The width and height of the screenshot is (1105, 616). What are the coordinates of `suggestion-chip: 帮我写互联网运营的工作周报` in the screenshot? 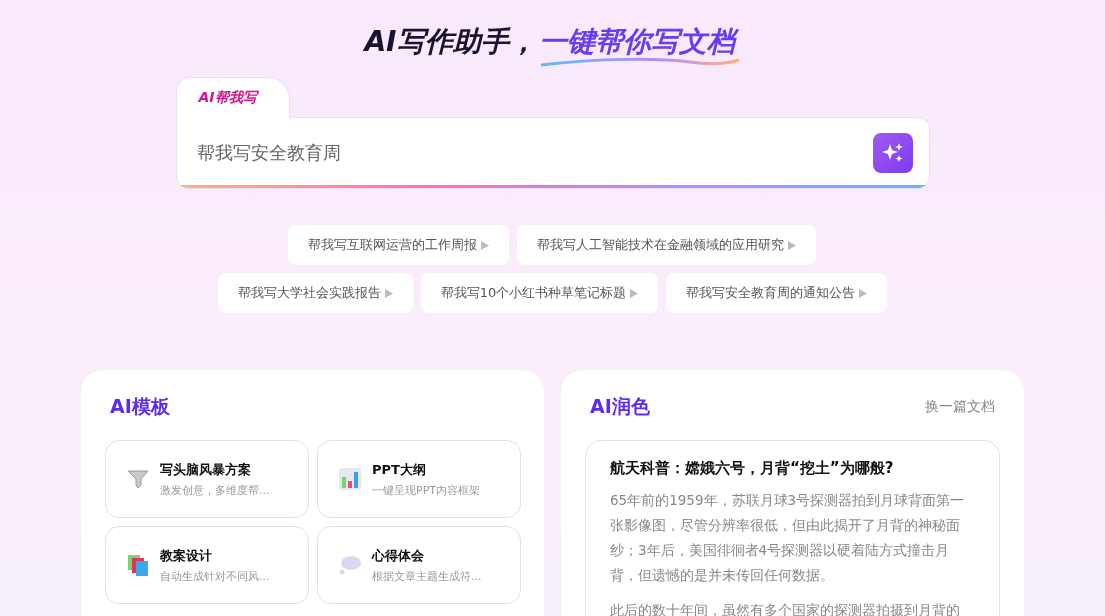 It's located at (399, 245).